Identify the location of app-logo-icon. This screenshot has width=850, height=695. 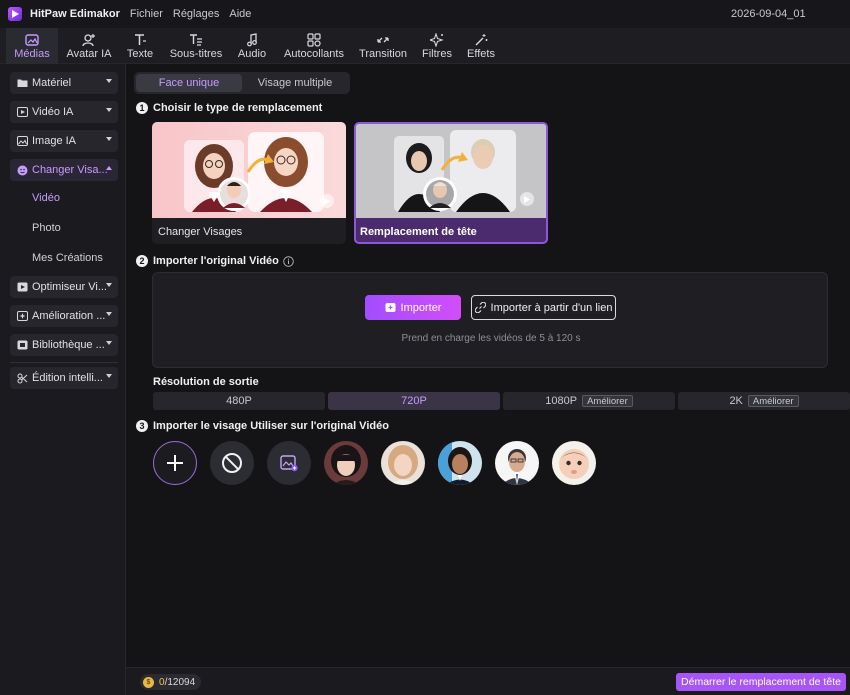
(15, 14).